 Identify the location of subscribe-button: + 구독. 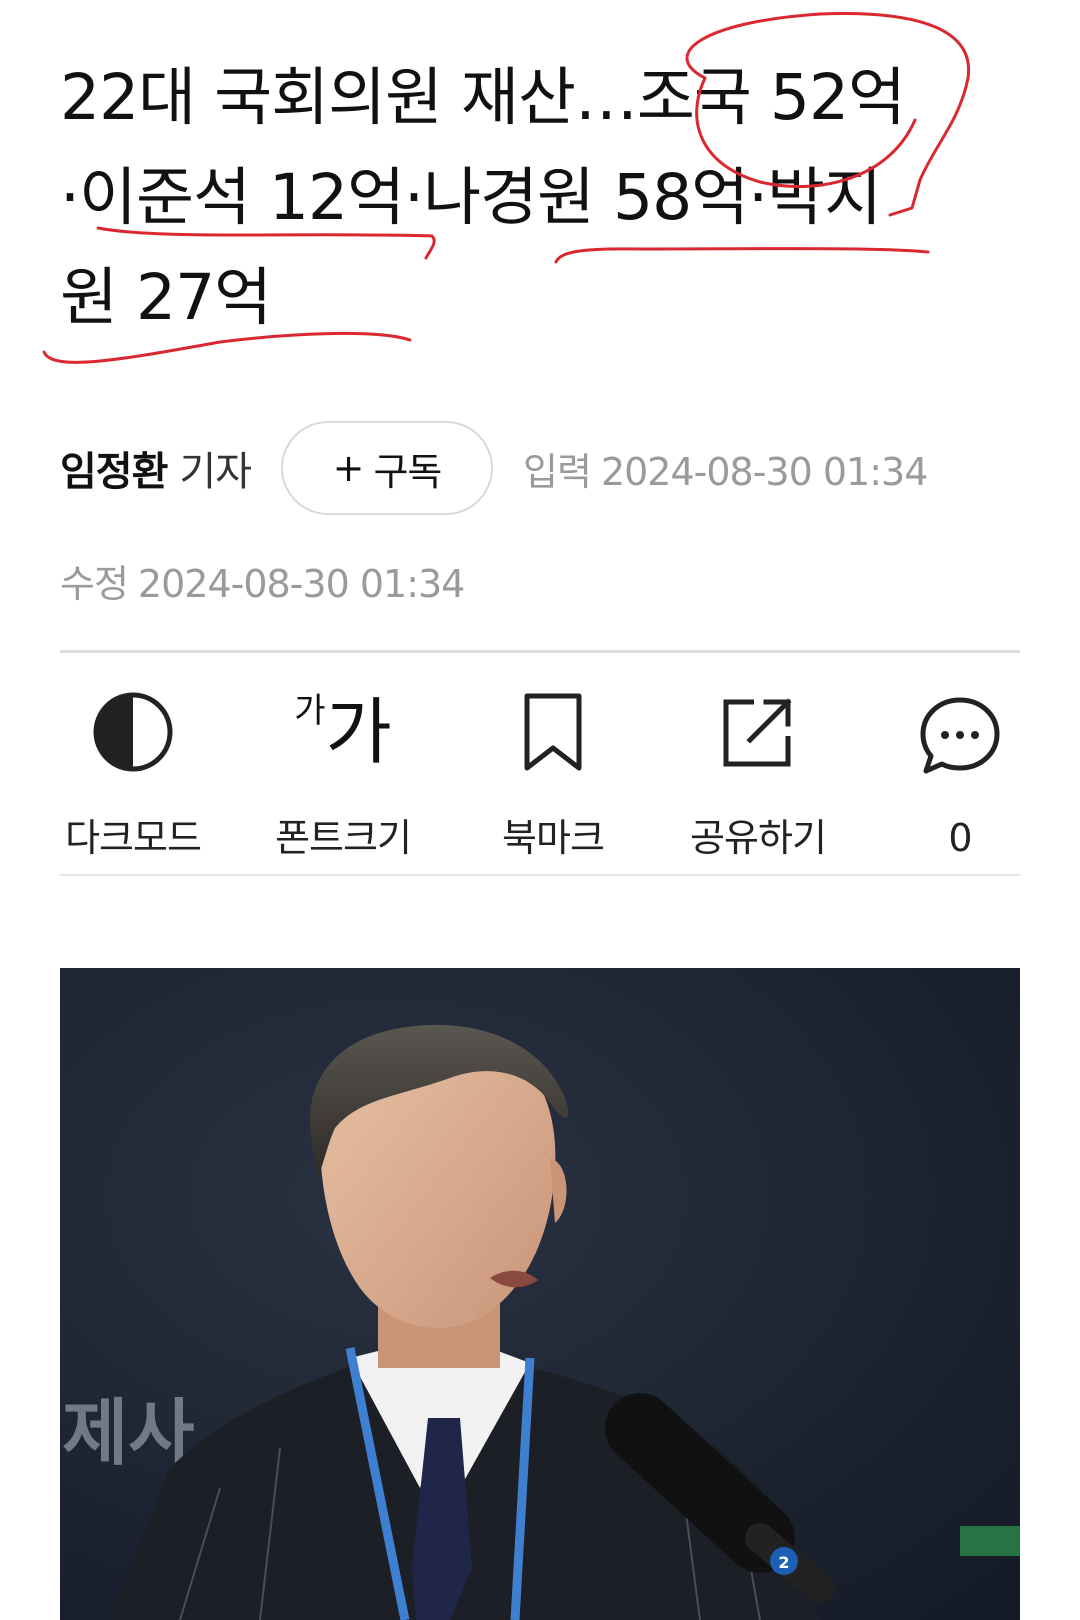
(387, 468).